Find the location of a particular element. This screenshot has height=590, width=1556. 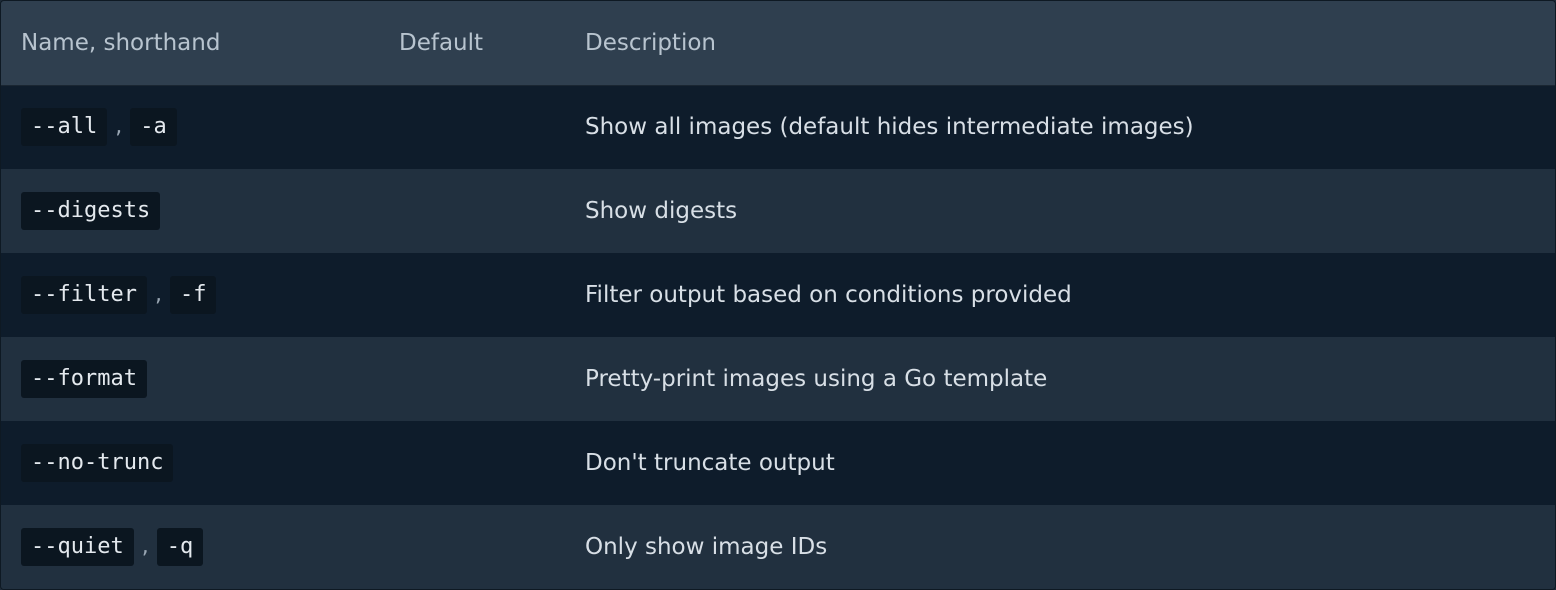

table-row-digests: --digests Show digests is located at coordinates (778, 211).